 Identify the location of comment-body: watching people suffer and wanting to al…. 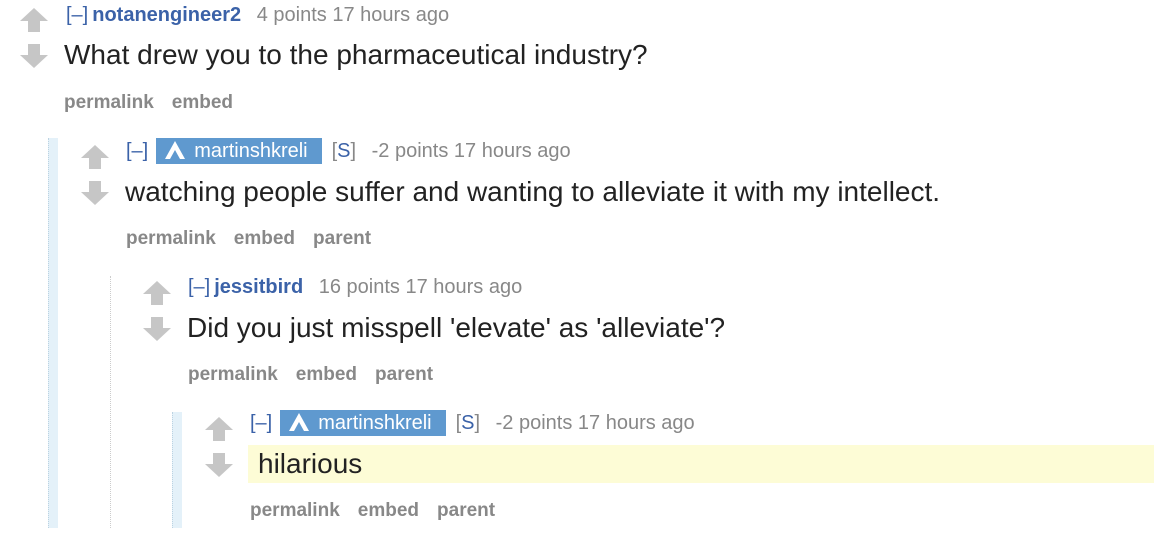
(533, 191).